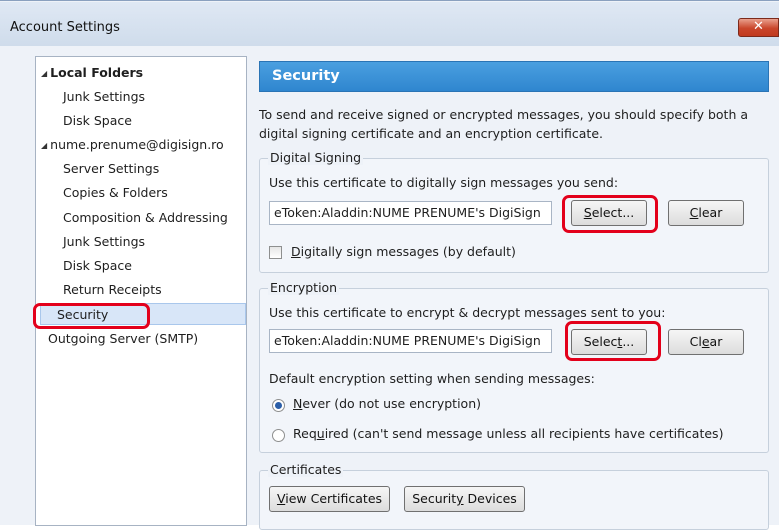 This screenshot has height=530, width=779. Describe the element at coordinates (115, 193) in the screenshot. I see `tree-item-copies-folders: Copies & Folders` at that location.